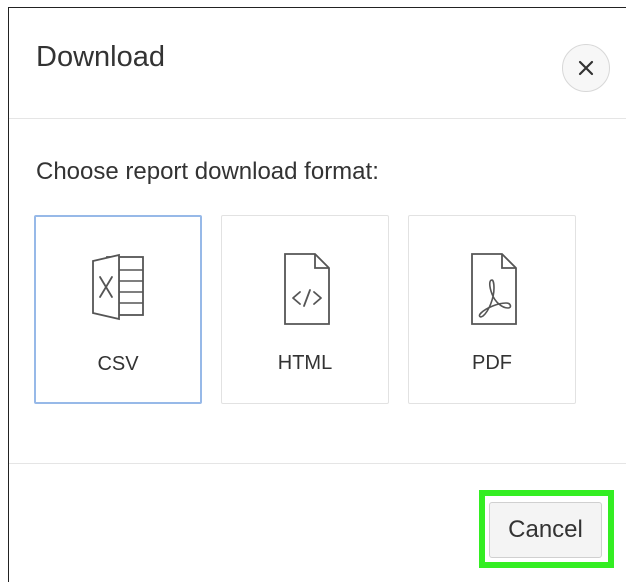 This screenshot has width=626, height=582. What do you see at coordinates (207, 171) in the screenshot?
I see `format-prompt: Choose report download format:` at bounding box center [207, 171].